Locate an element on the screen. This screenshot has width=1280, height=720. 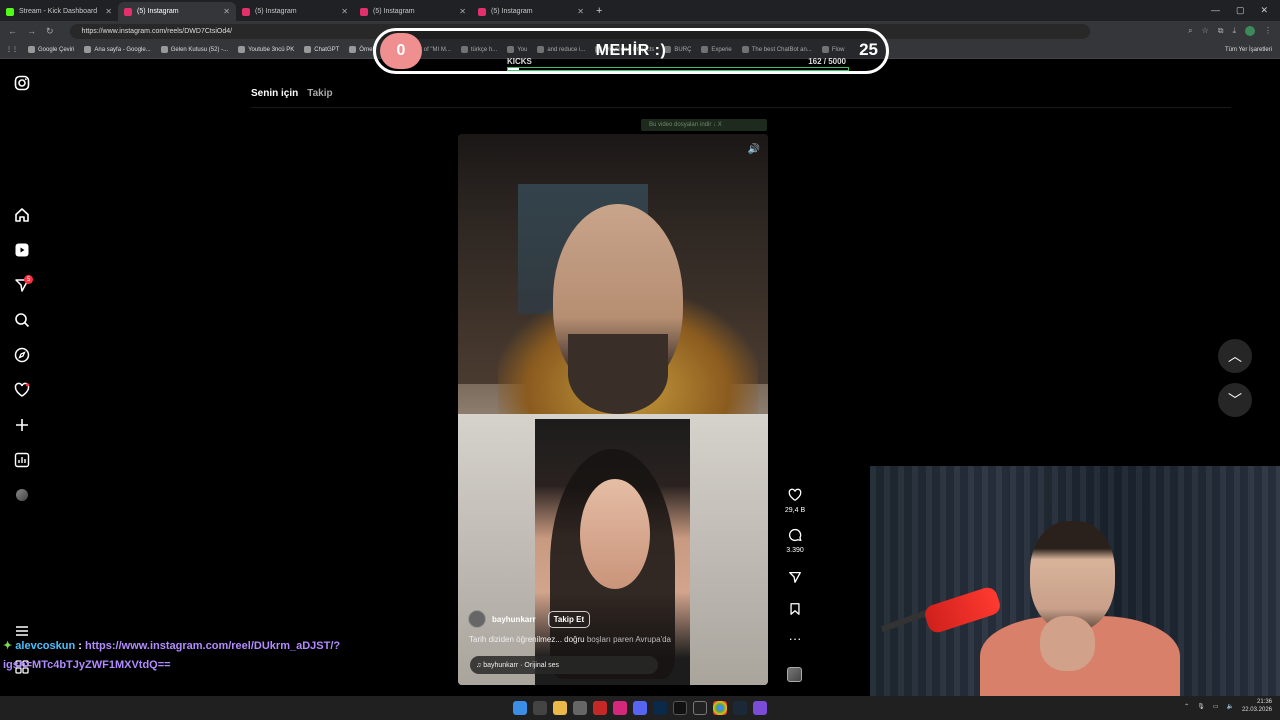
dashboard-icon is located at coordinates (22, 460).